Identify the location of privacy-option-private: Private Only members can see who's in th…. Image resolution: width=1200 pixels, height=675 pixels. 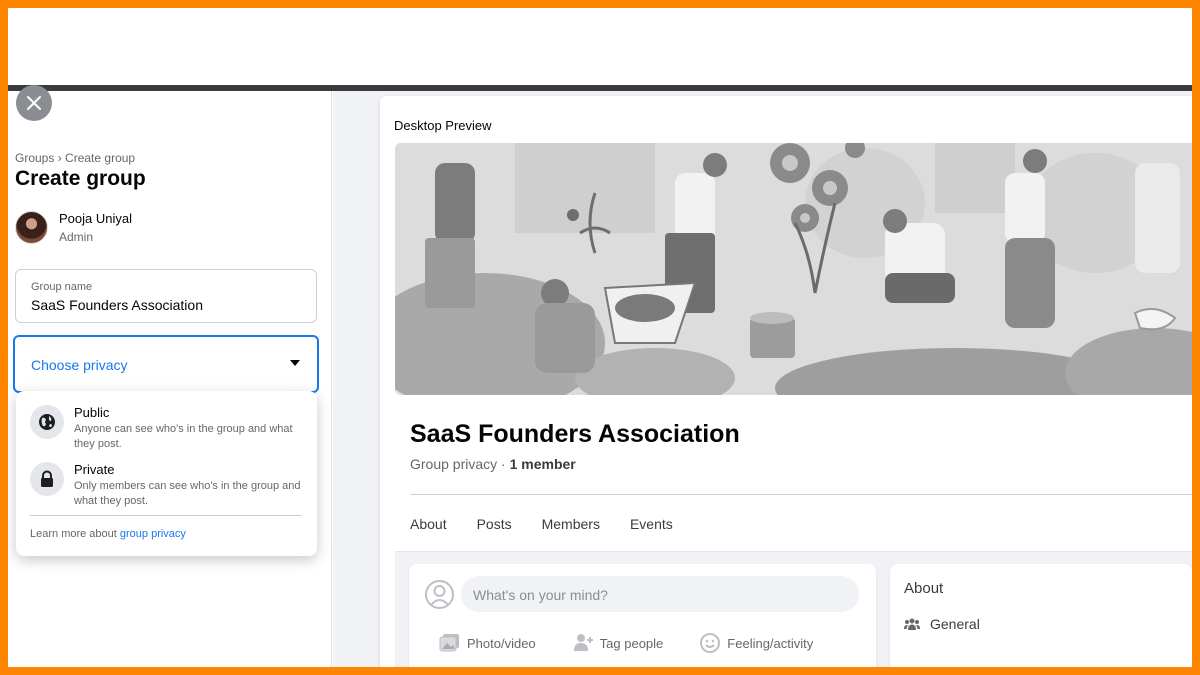
(168, 485).